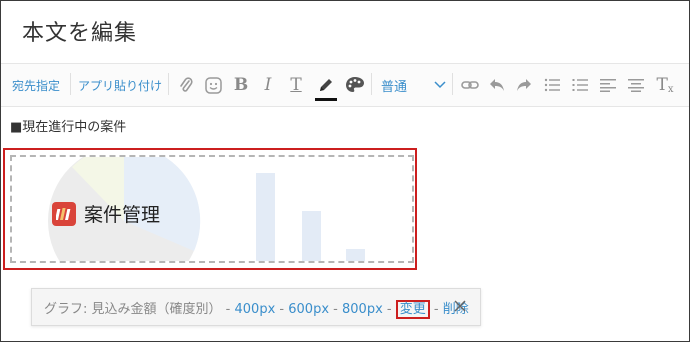  Describe the element at coordinates (552, 85) in the screenshot. I see `bullet-list-icon` at that location.